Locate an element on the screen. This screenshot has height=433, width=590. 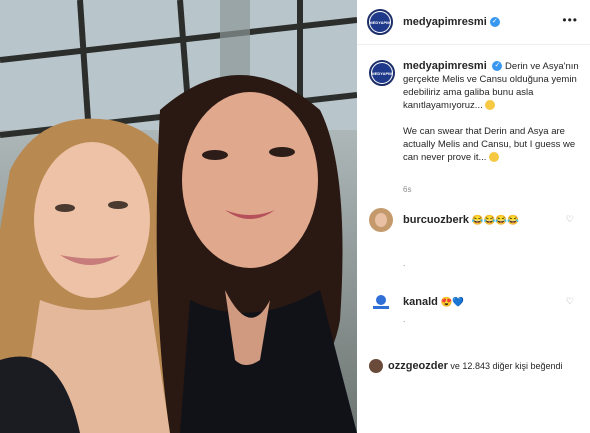
comment-username: burcuozberk is located at coordinates (436, 220).